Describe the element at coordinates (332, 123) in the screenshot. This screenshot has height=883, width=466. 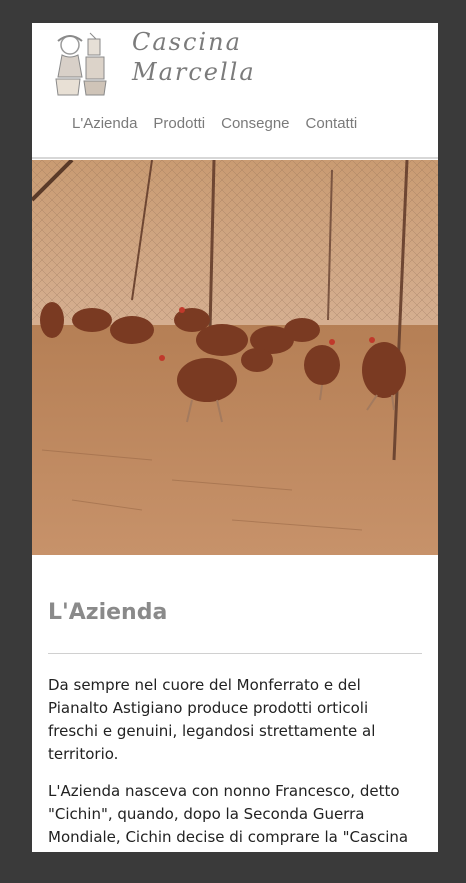
I see `nav-item-contatti: Contatti` at that location.